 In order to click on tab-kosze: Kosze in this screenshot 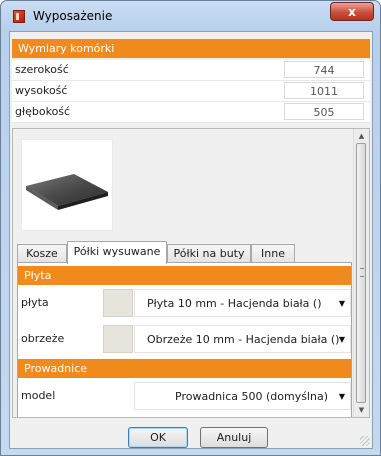, I will do `click(42, 253)`.